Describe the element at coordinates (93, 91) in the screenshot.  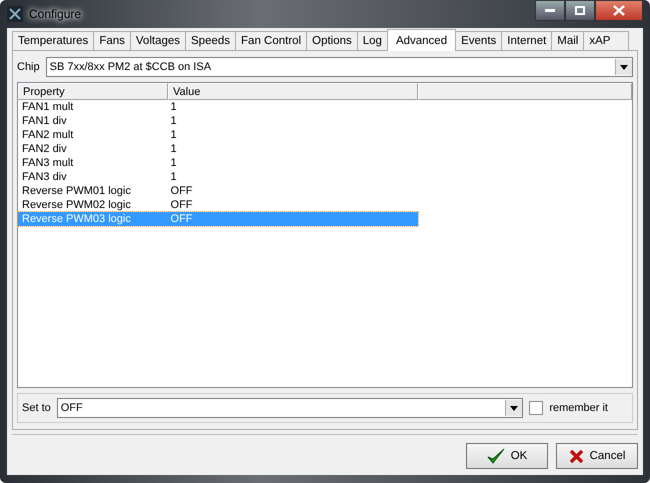
I see `column-header: Property` at that location.